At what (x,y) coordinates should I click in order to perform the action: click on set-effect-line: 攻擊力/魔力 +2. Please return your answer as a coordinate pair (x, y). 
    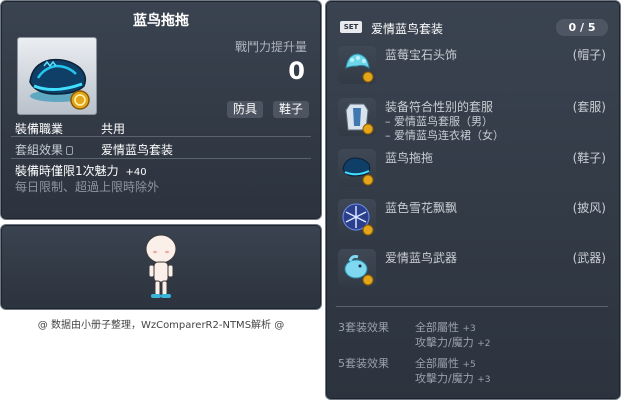
    Looking at the image, I should click on (453, 342).